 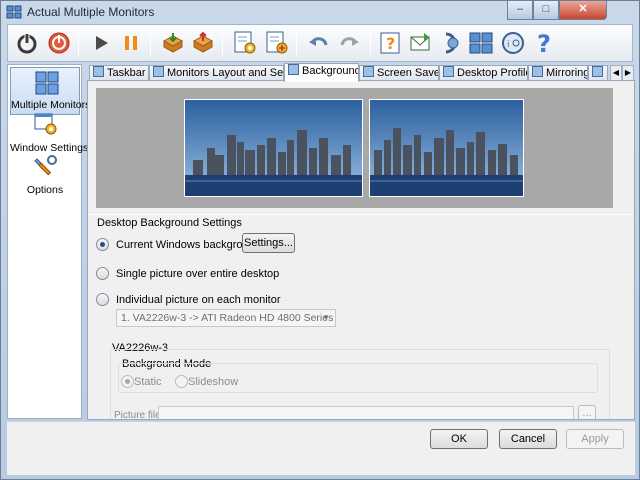 I want to click on about-icon: i, so click(x=513, y=43).